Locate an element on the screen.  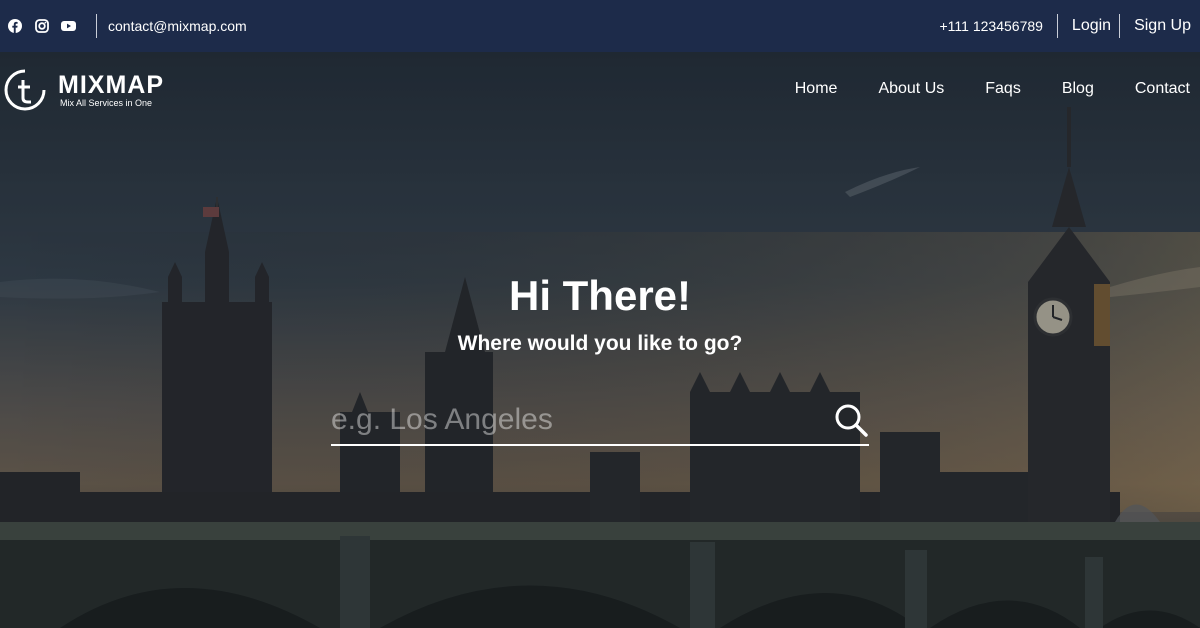
destination-search-input is located at coordinates (576, 420).